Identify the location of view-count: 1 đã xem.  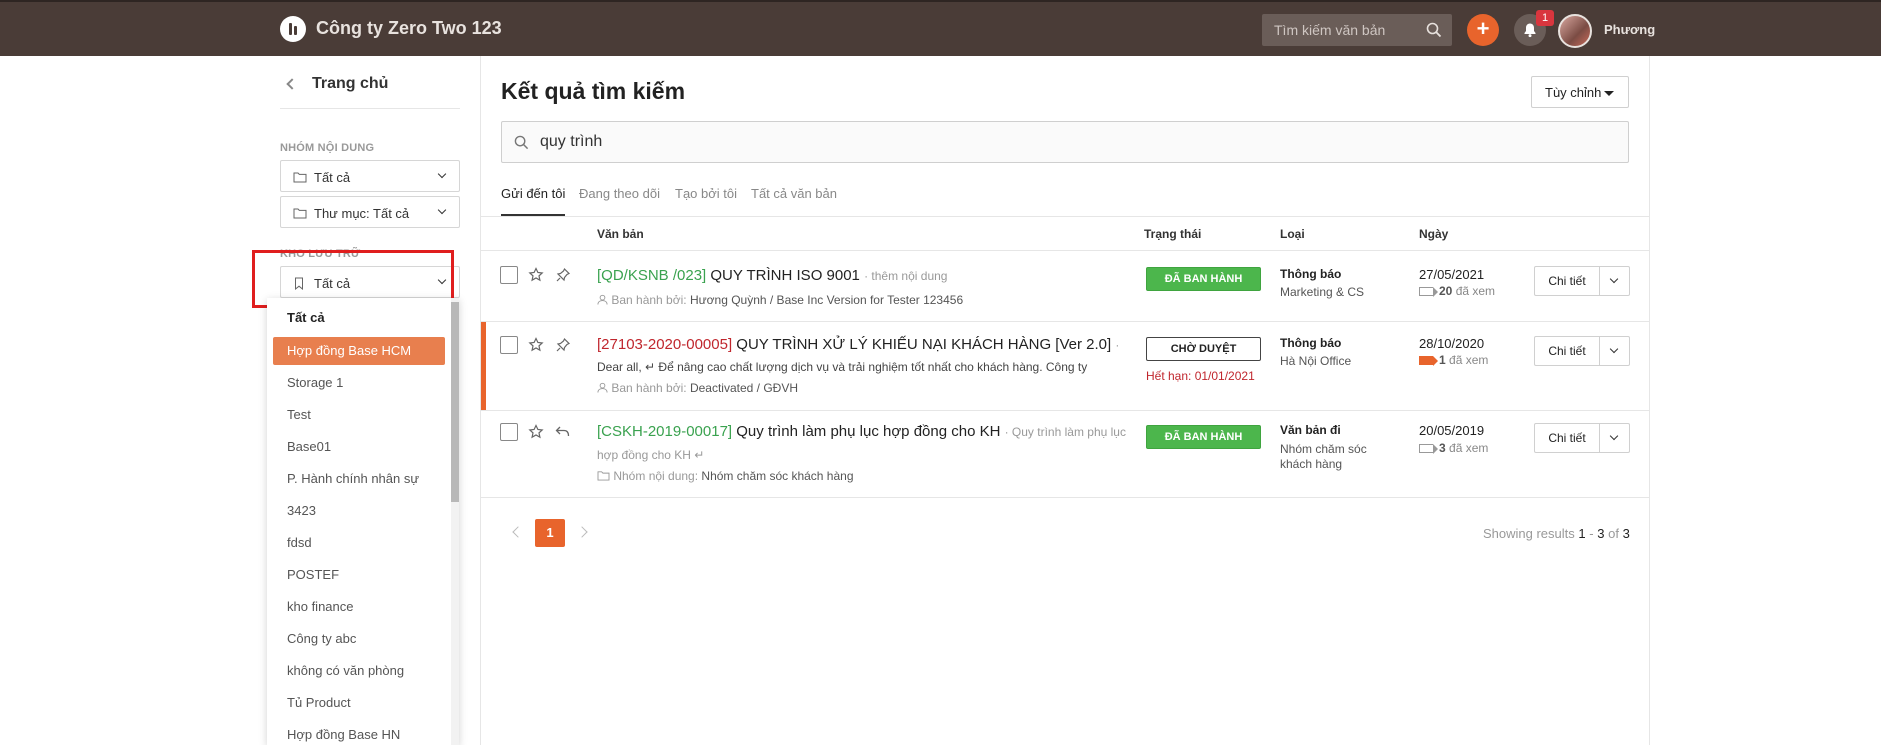
(1453, 360).